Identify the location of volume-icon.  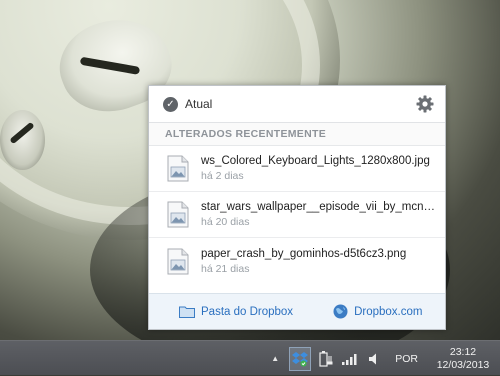
(374, 359).